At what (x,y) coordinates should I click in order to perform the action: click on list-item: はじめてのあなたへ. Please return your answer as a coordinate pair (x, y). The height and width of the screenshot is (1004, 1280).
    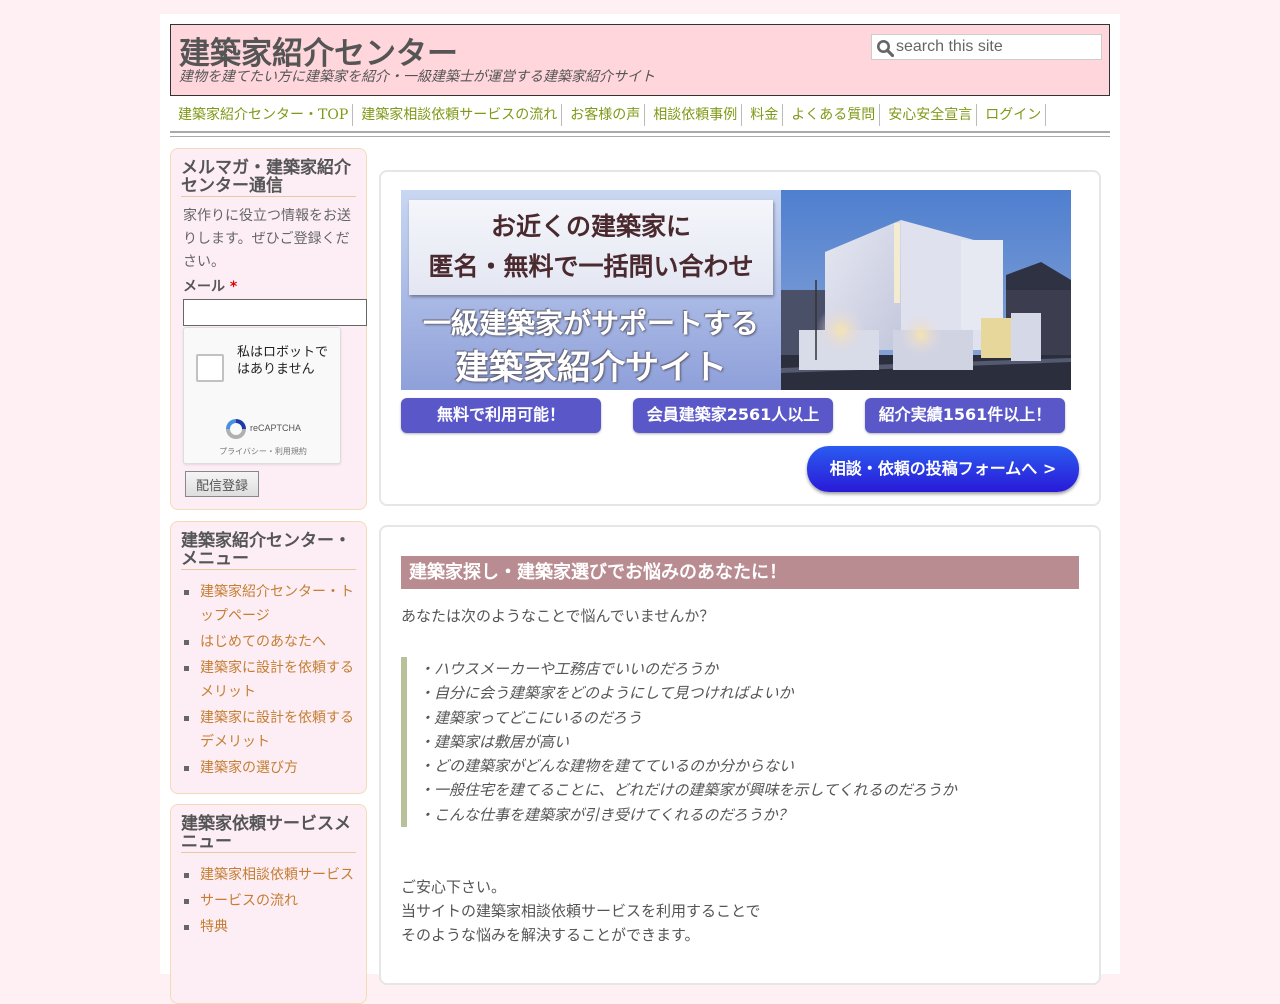
    Looking at the image, I should click on (267, 642).